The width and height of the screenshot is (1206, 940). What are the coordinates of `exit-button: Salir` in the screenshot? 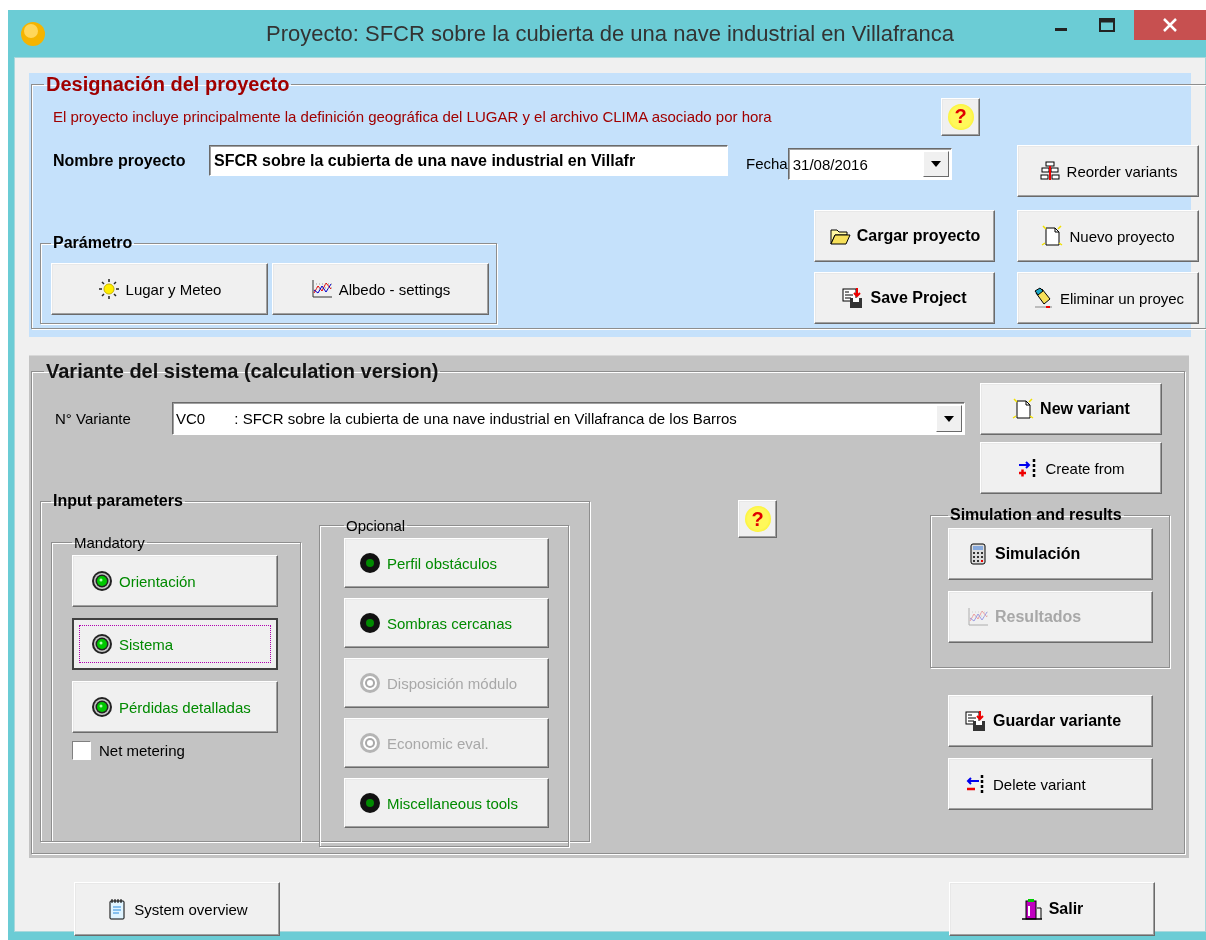 It's located at (1052, 909).